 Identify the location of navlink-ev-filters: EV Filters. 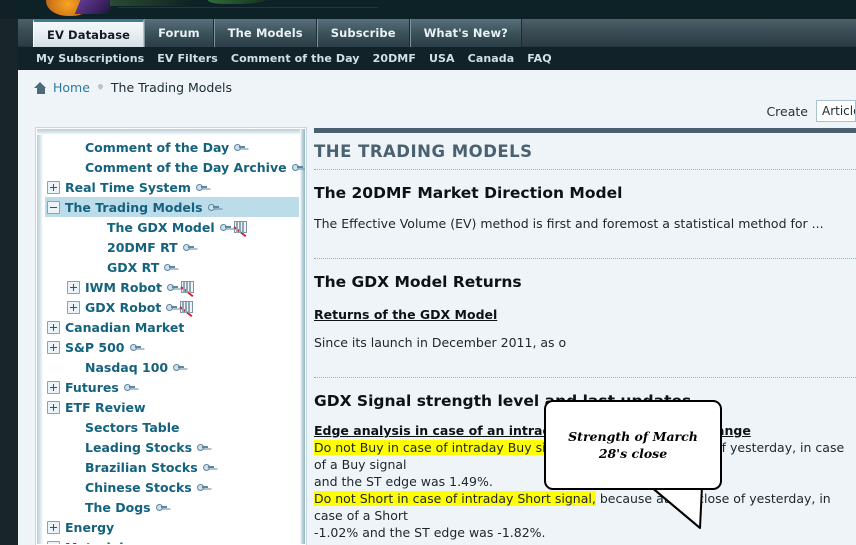
(187, 58).